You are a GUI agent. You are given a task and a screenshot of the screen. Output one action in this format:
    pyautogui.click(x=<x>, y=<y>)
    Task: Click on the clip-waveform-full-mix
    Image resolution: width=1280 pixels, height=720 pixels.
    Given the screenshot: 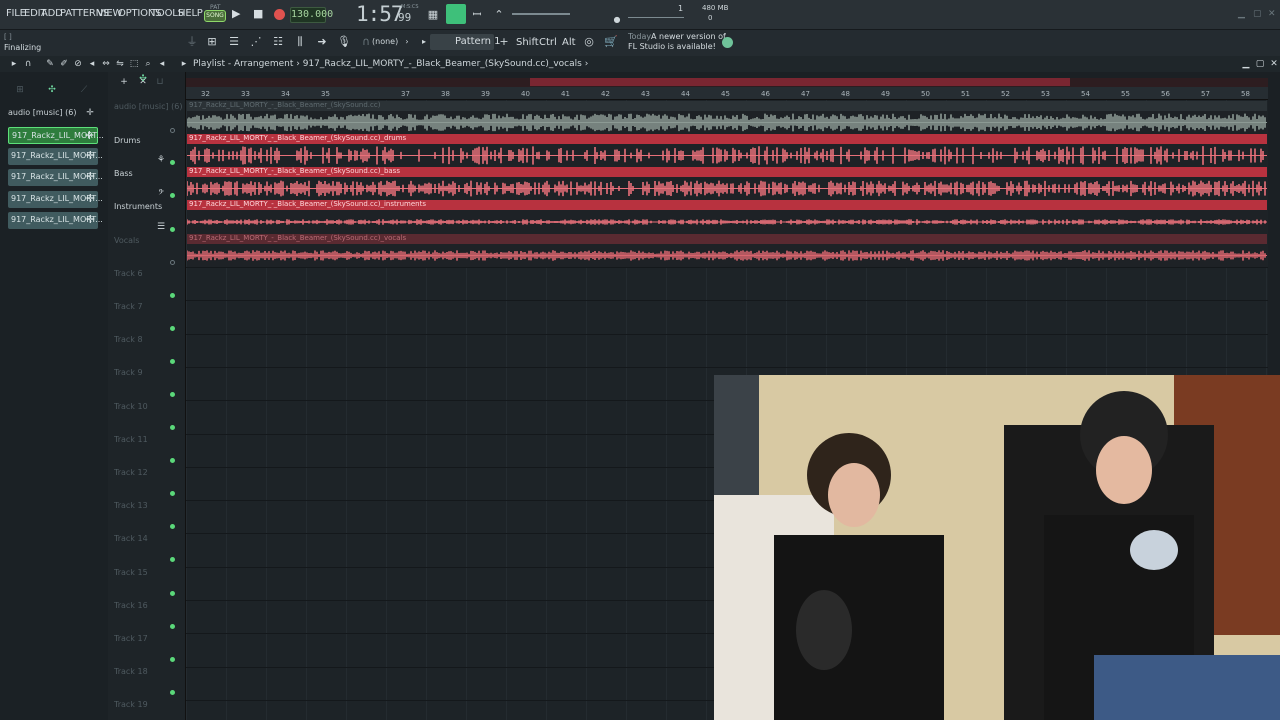 What is the action you would take?
    pyautogui.click(x=727, y=122)
    